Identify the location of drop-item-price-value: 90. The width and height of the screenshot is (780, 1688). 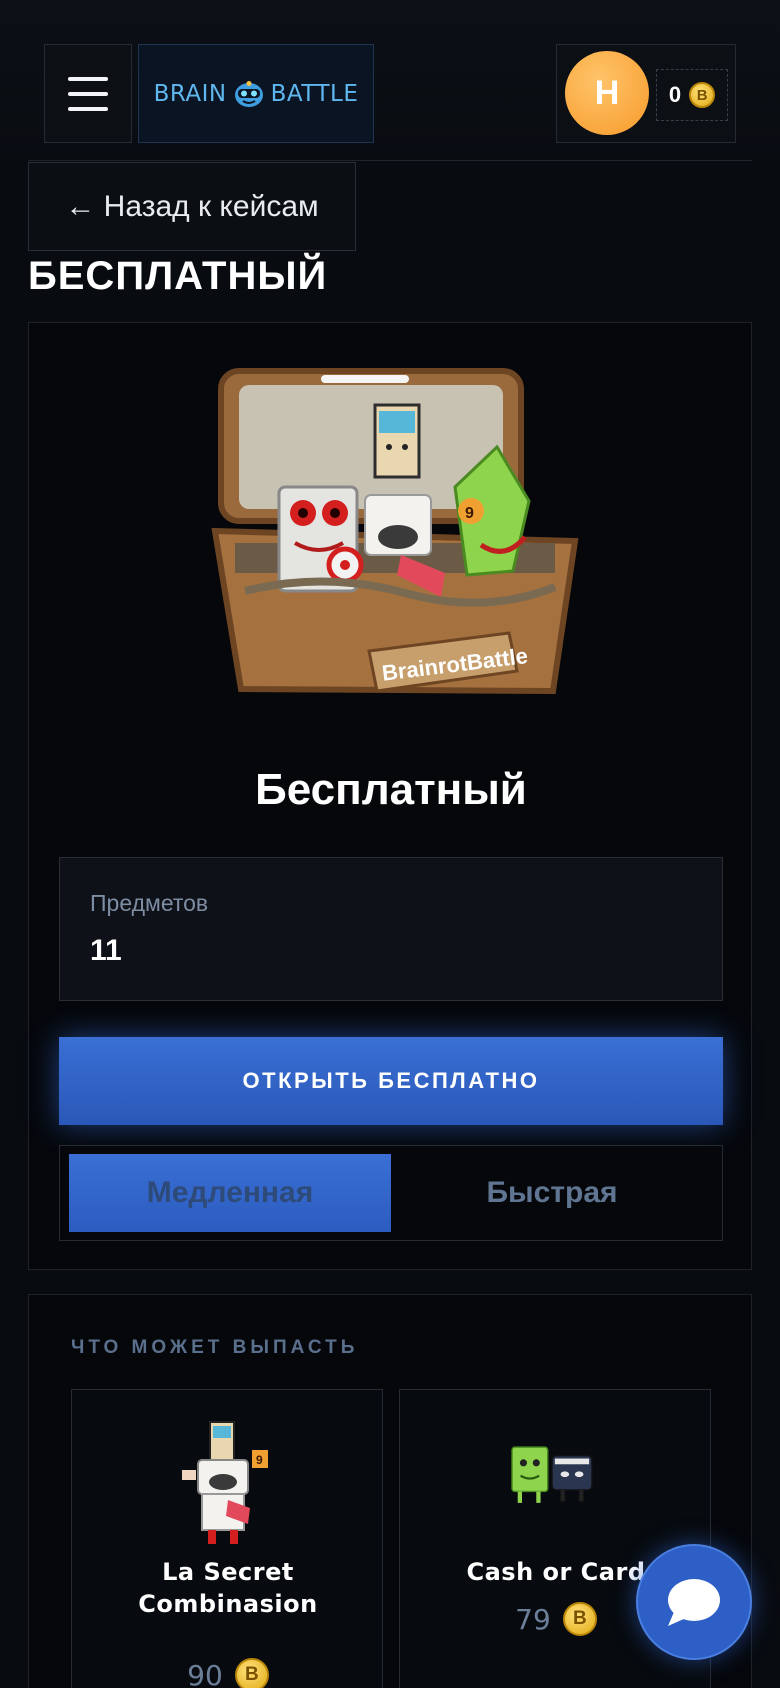
(205, 1673).